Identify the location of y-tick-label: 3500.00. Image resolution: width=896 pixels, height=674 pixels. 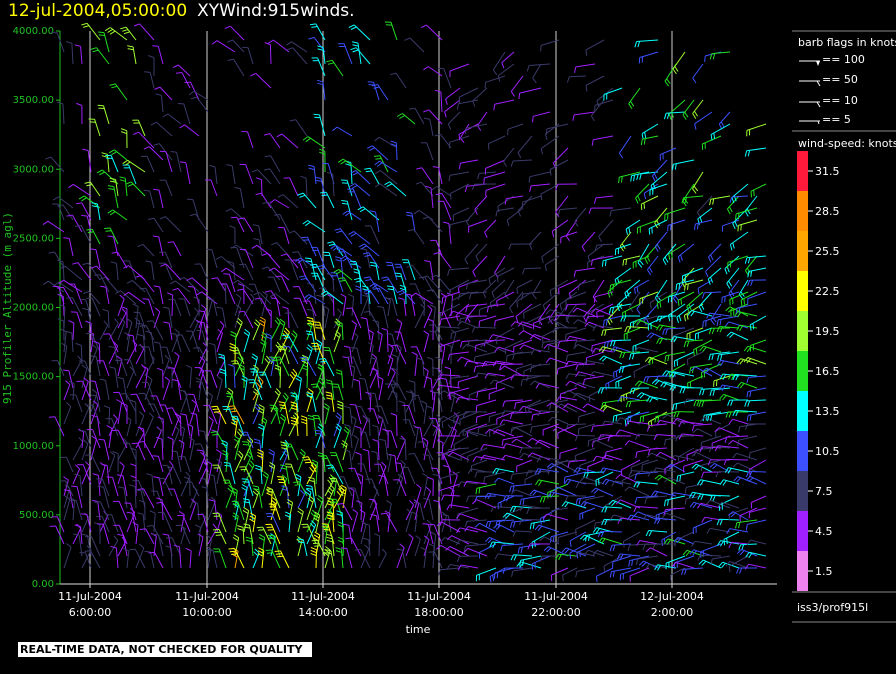
(33, 100).